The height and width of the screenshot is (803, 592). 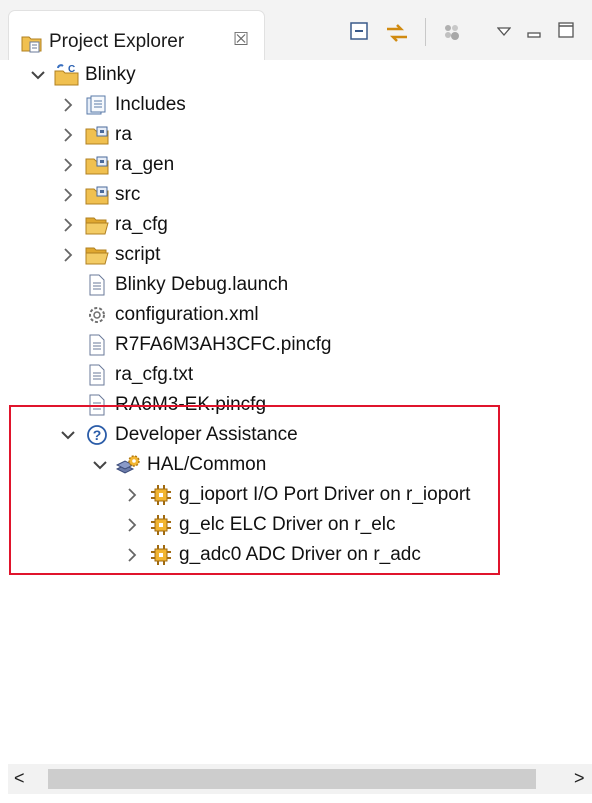 I want to click on tree-item-src: src, so click(x=99, y=195).